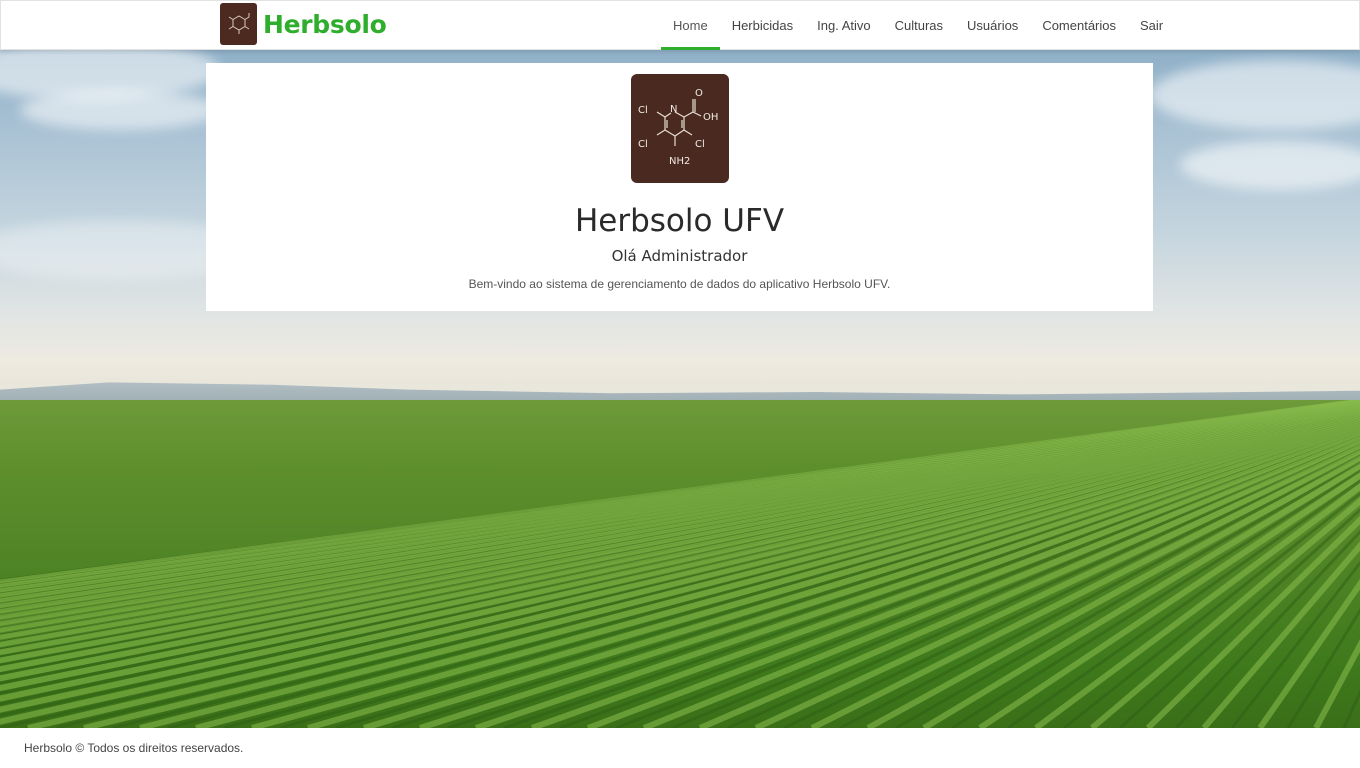  What do you see at coordinates (699, 93) in the screenshot?
I see `molecule-o-label: O` at bounding box center [699, 93].